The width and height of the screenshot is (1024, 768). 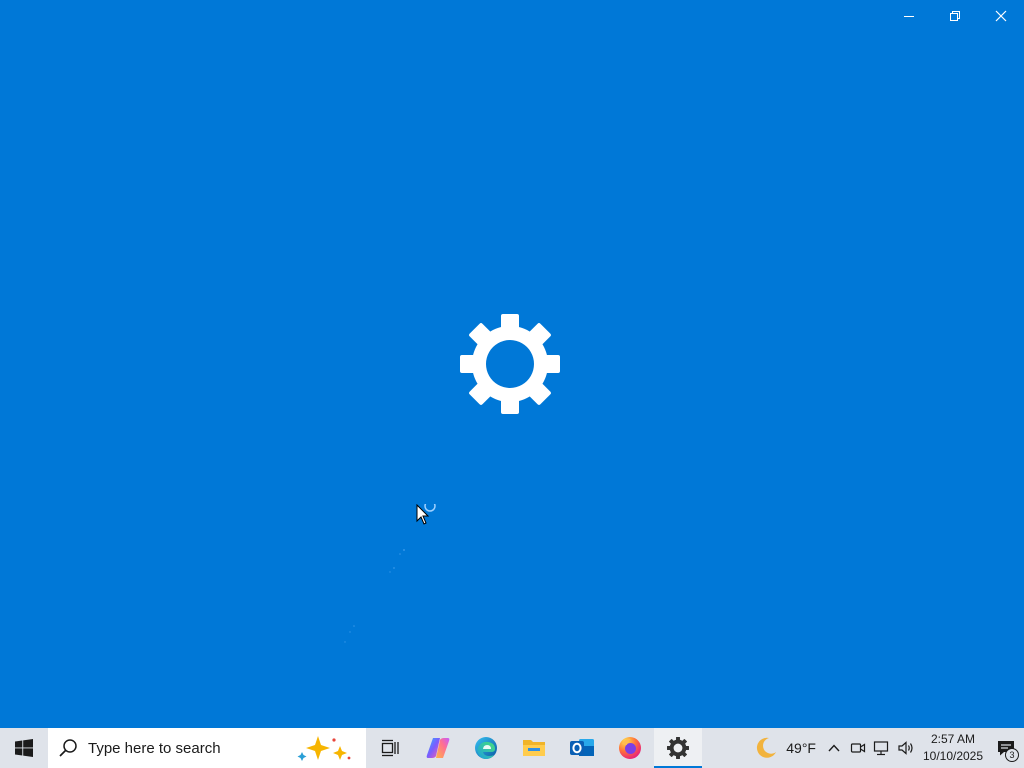 I want to click on outlook-button, so click(x=582, y=748).